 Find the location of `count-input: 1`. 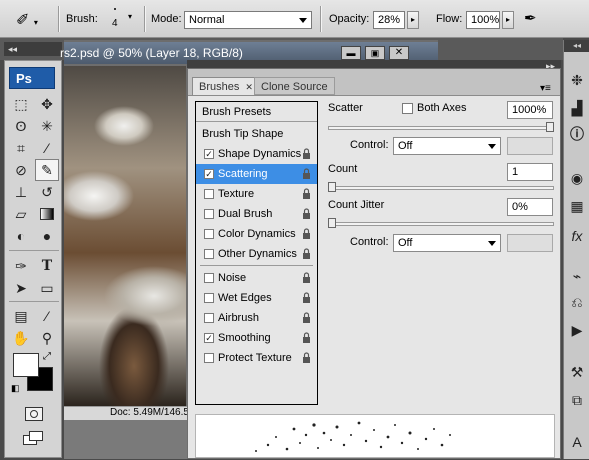

count-input: 1 is located at coordinates (530, 172).